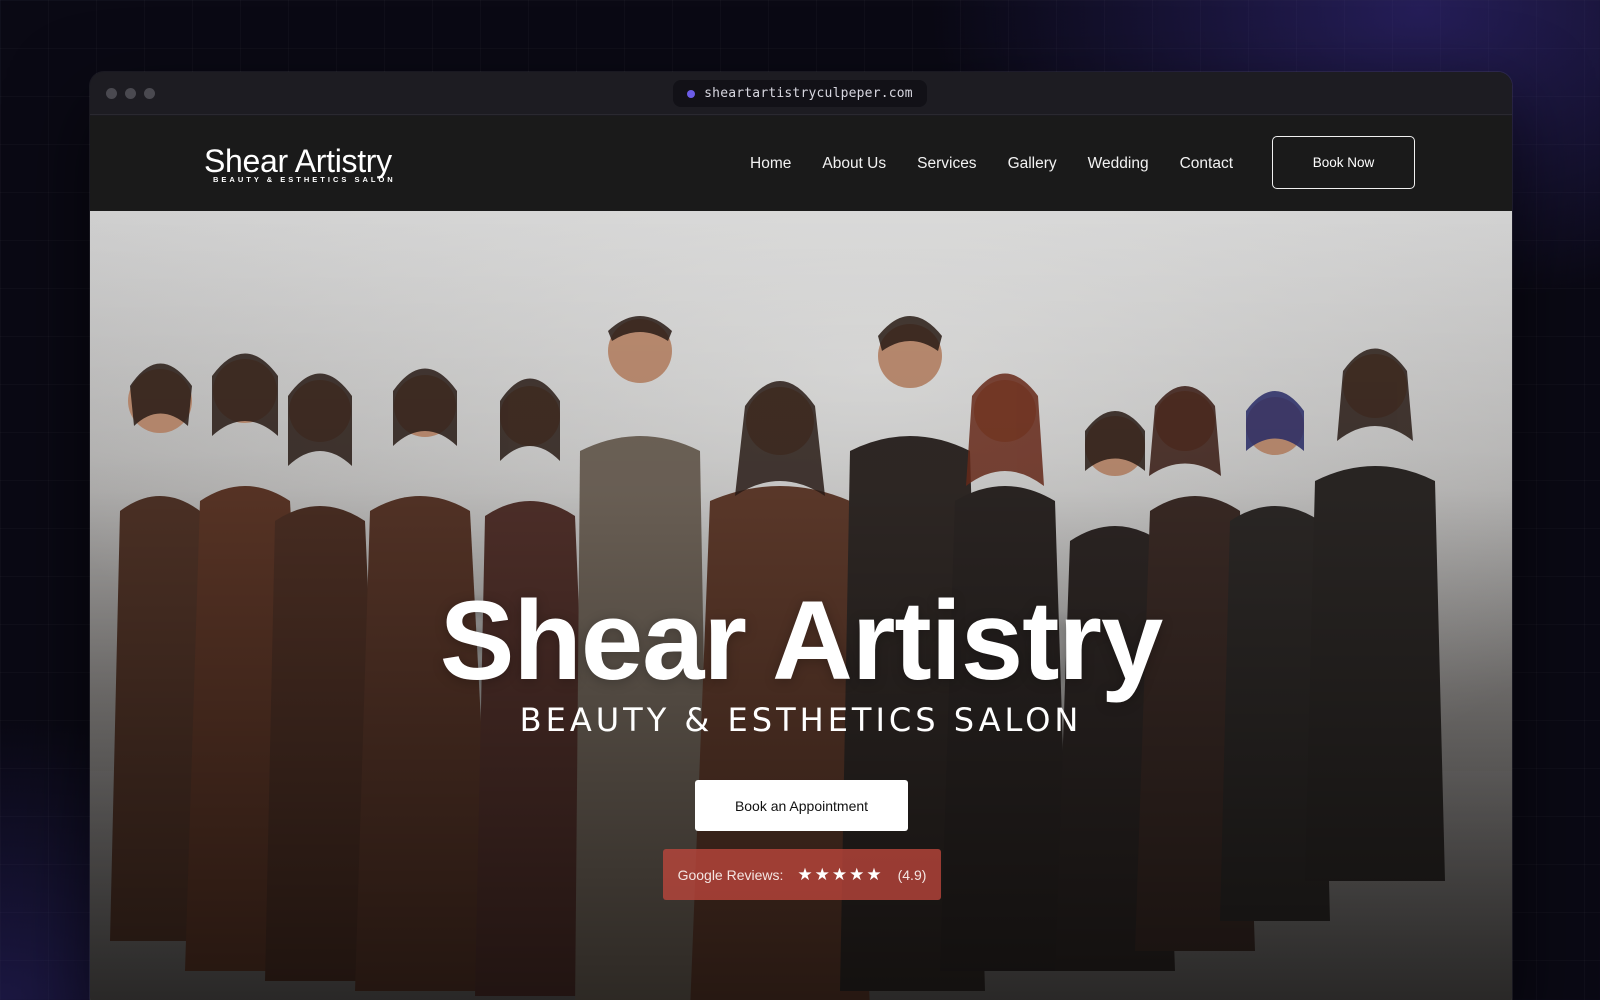 Image resolution: width=1600 pixels, height=1000 pixels. What do you see at coordinates (770, 164) in the screenshot?
I see `nav-home: Home` at bounding box center [770, 164].